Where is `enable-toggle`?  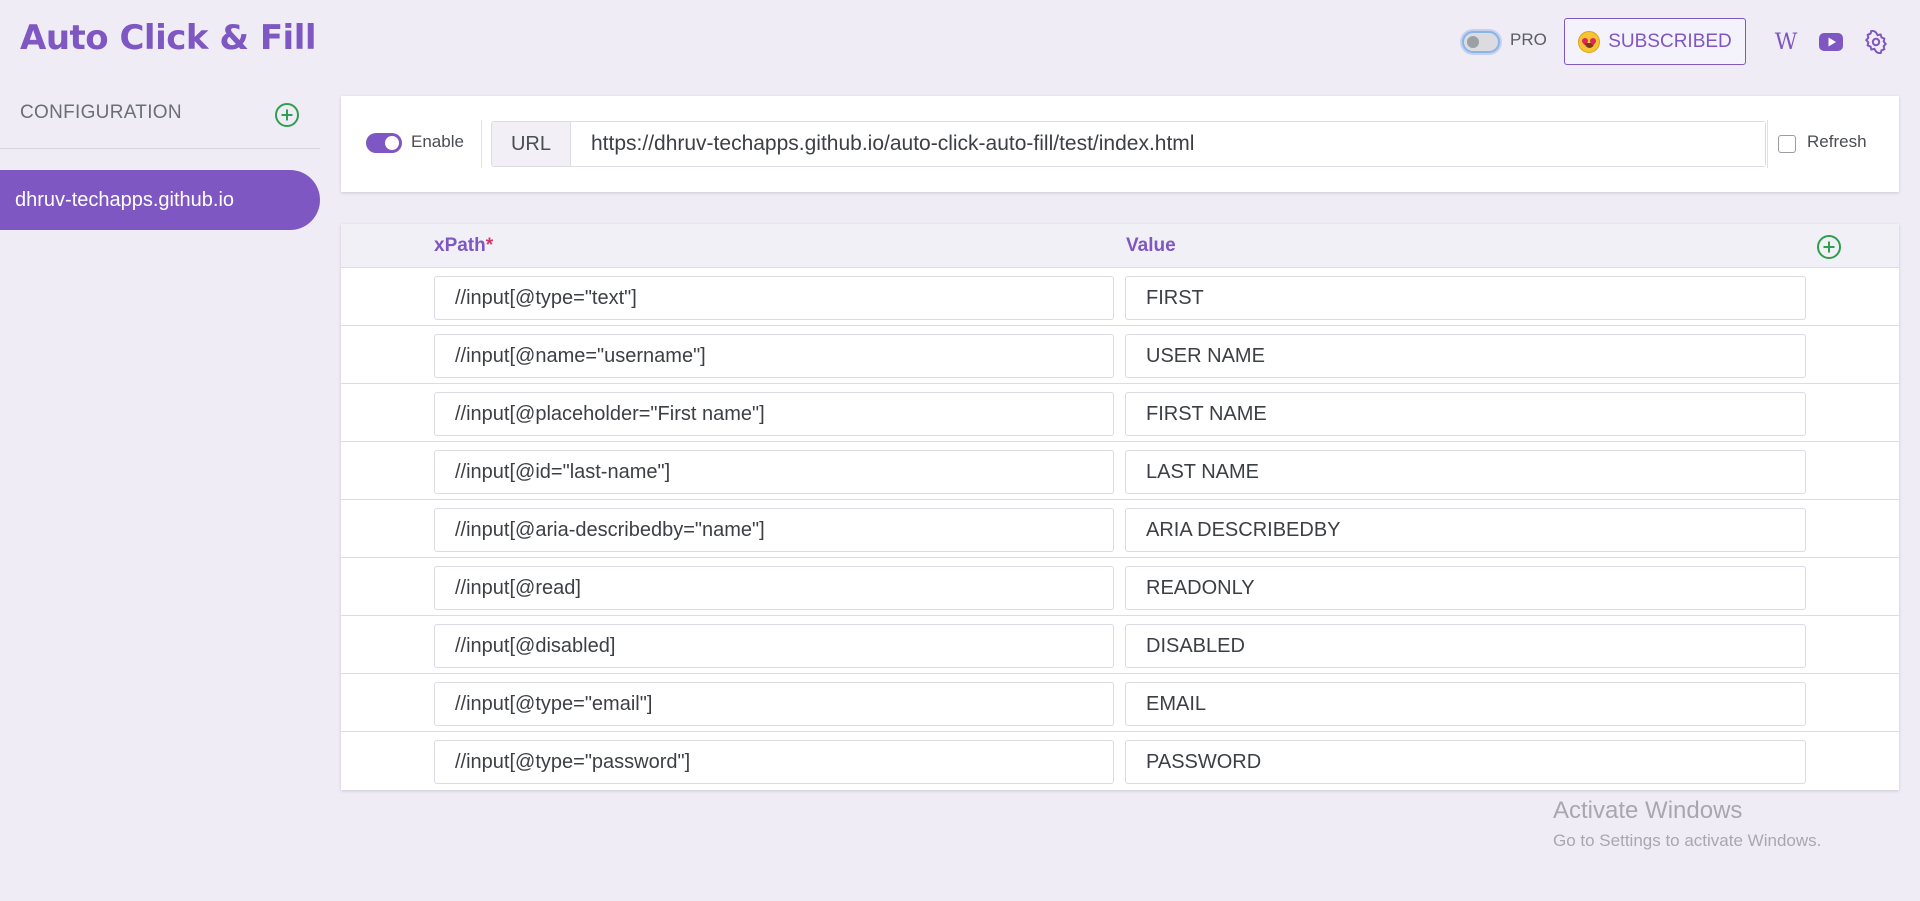 enable-toggle is located at coordinates (384, 143).